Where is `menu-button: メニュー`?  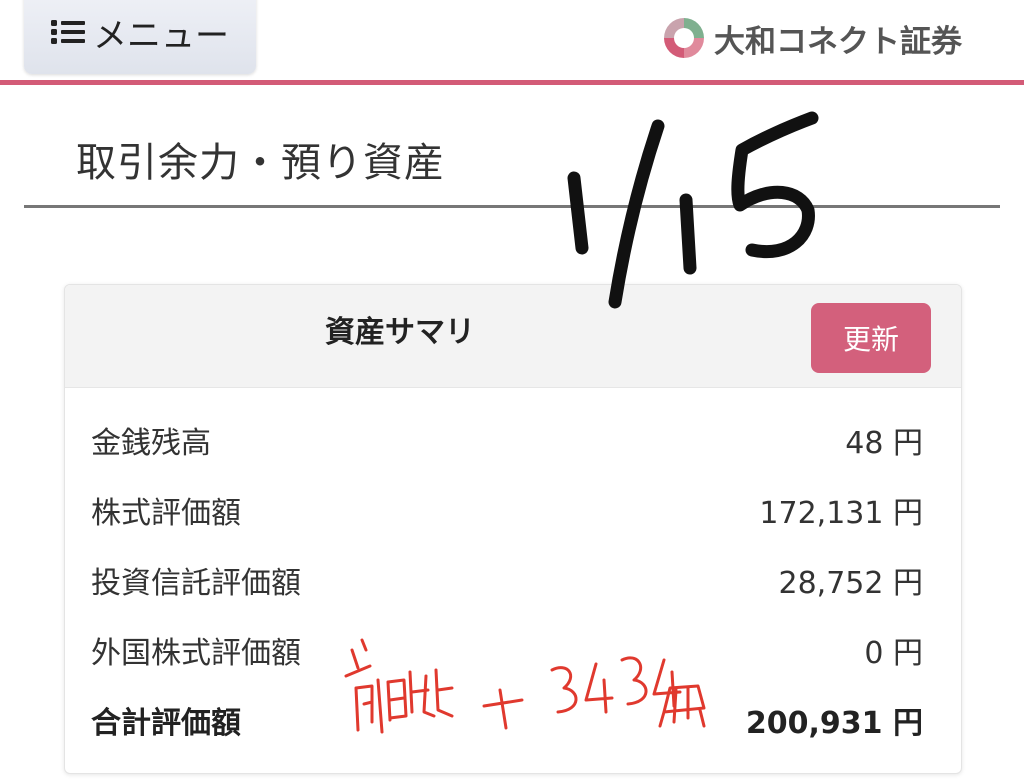 menu-button: メニュー is located at coordinates (140, 37).